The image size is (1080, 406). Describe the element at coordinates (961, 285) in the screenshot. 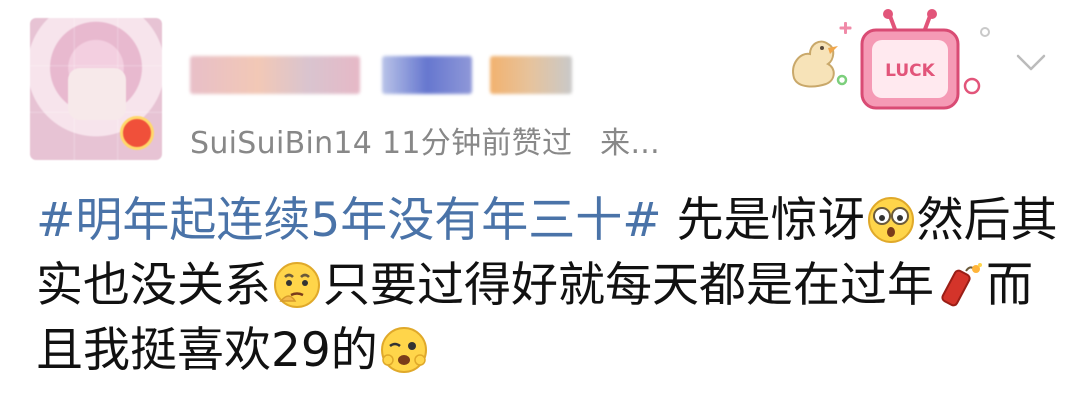

I see `firecracker-icon` at that location.